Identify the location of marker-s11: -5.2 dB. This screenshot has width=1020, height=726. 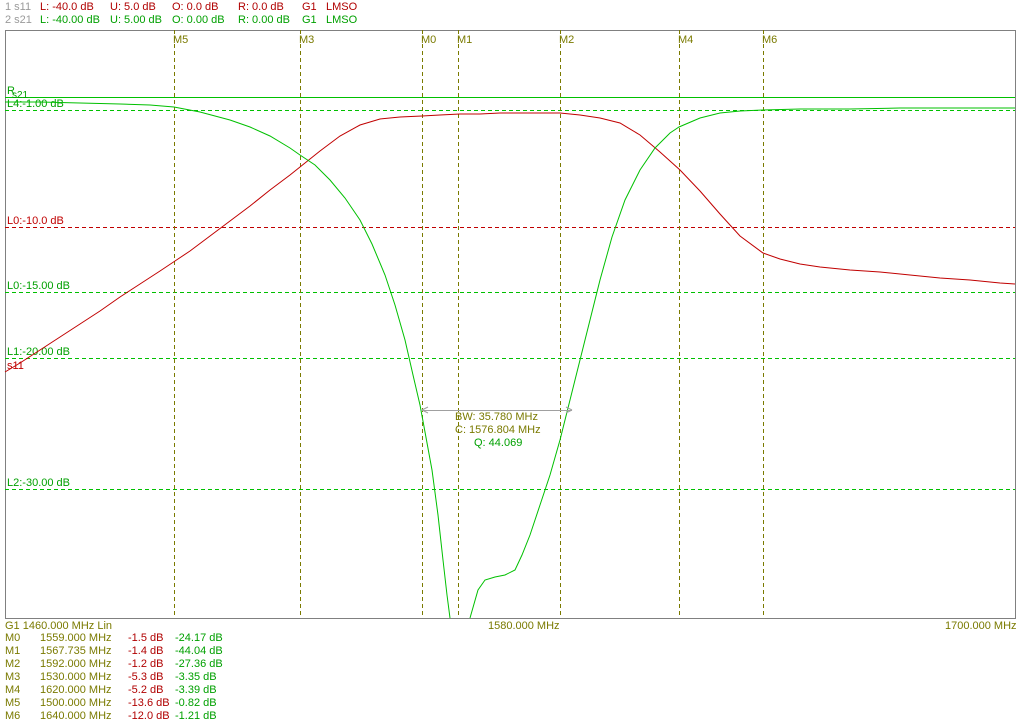
(146, 690).